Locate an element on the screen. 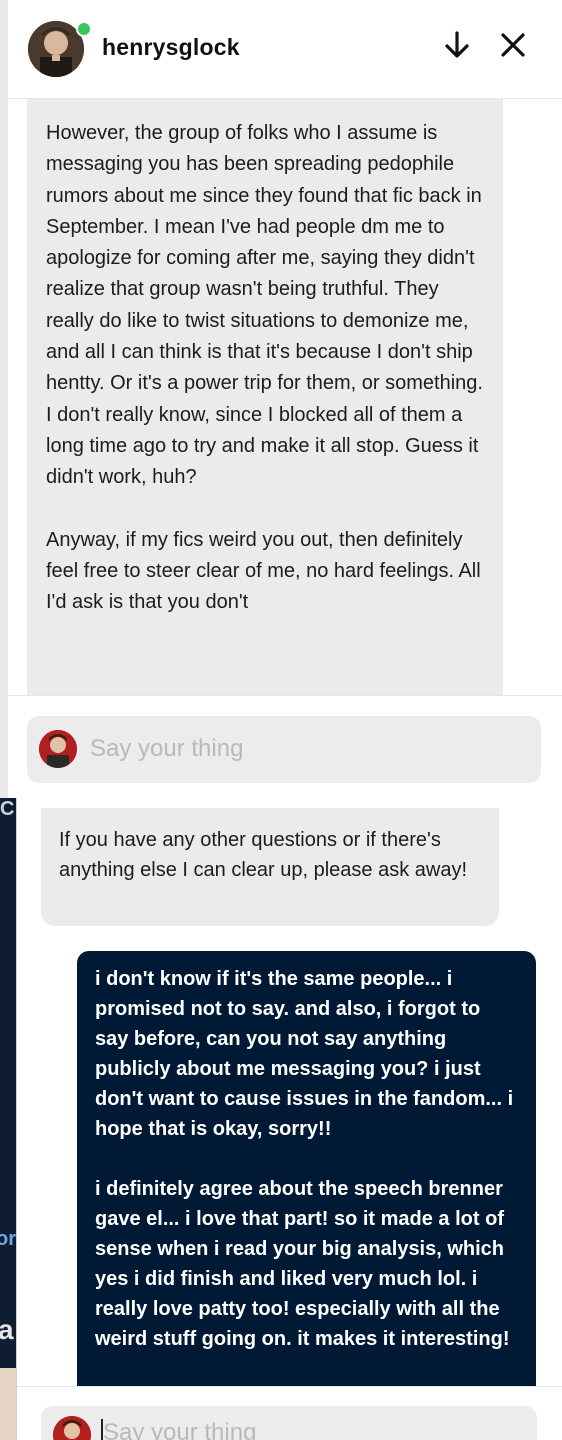 The image size is (562, 1440). background-fragment-text: or is located at coordinates (8, 1239).